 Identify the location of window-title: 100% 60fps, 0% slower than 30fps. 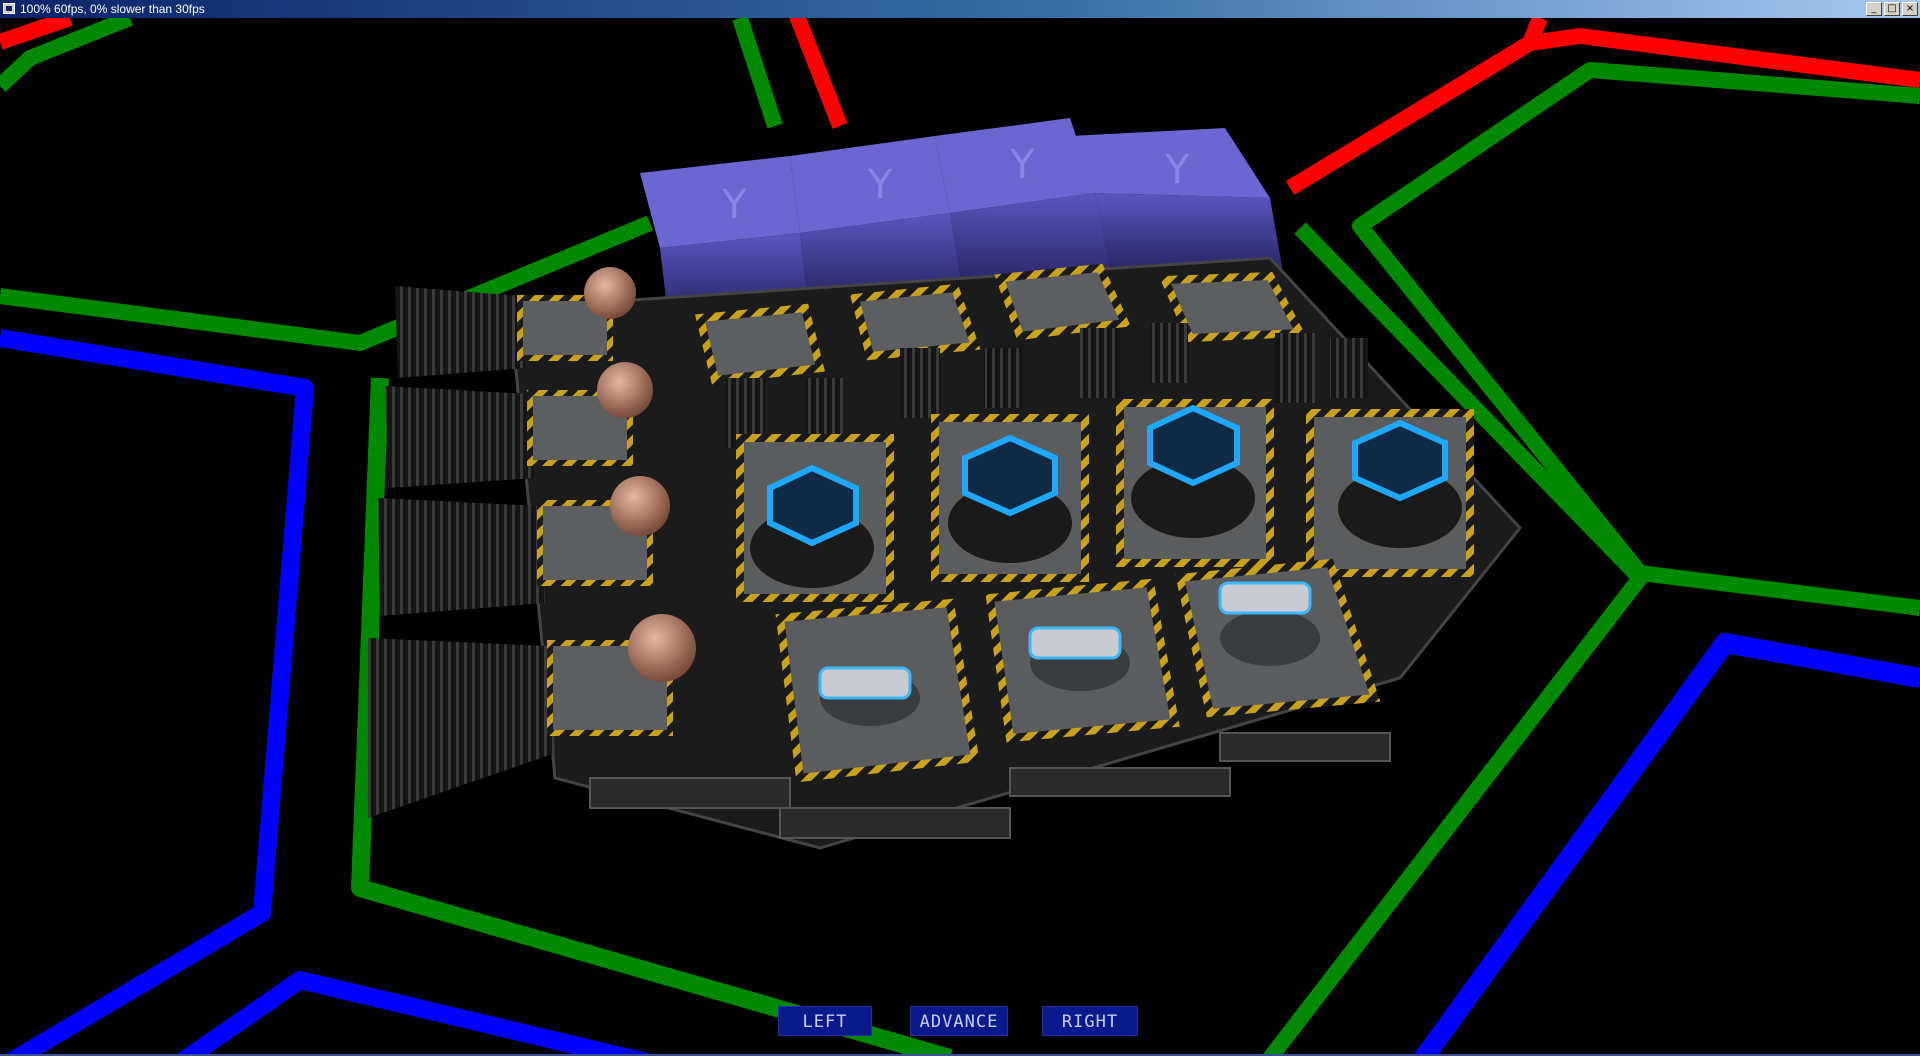
(112, 9).